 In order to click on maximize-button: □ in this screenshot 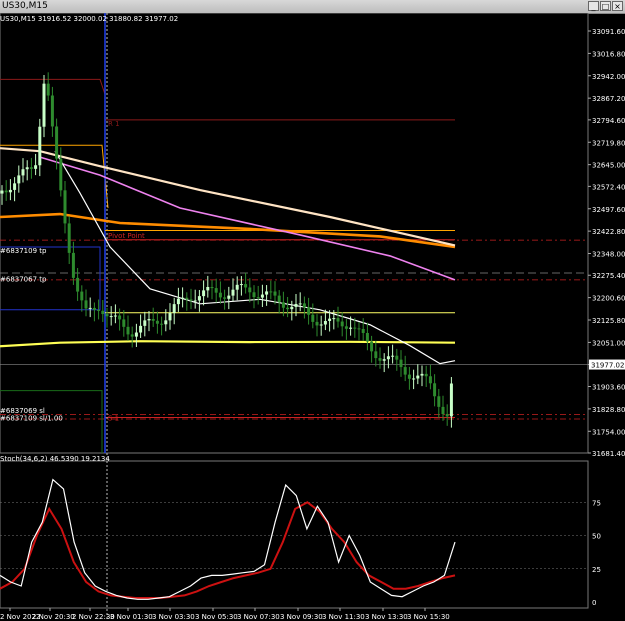, I will do `click(605, 6)`.